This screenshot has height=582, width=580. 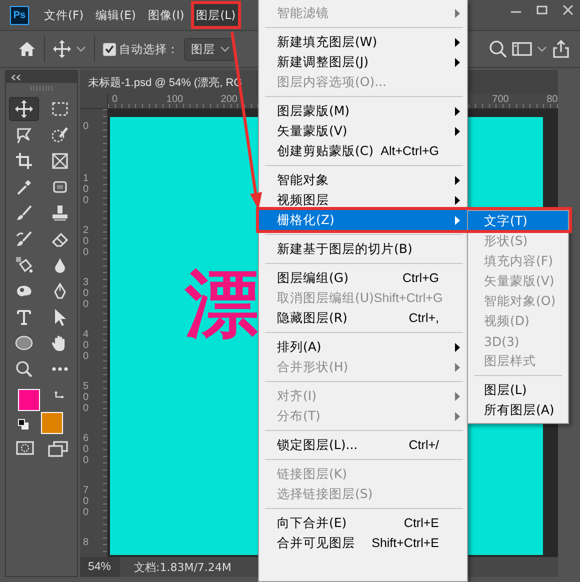 What do you see at coordinates (363, 220) in the screenshot?
I see `menu-item: 栅格化(Z)` at bounding box center [363, 220].